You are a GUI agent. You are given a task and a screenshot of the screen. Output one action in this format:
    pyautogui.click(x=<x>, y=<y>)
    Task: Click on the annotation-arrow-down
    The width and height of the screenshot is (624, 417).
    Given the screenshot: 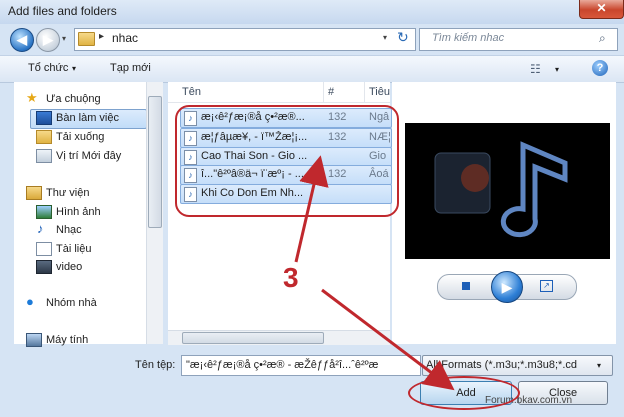 What is the action you would take?
    pyautogui.click(x=388, y=339)
    